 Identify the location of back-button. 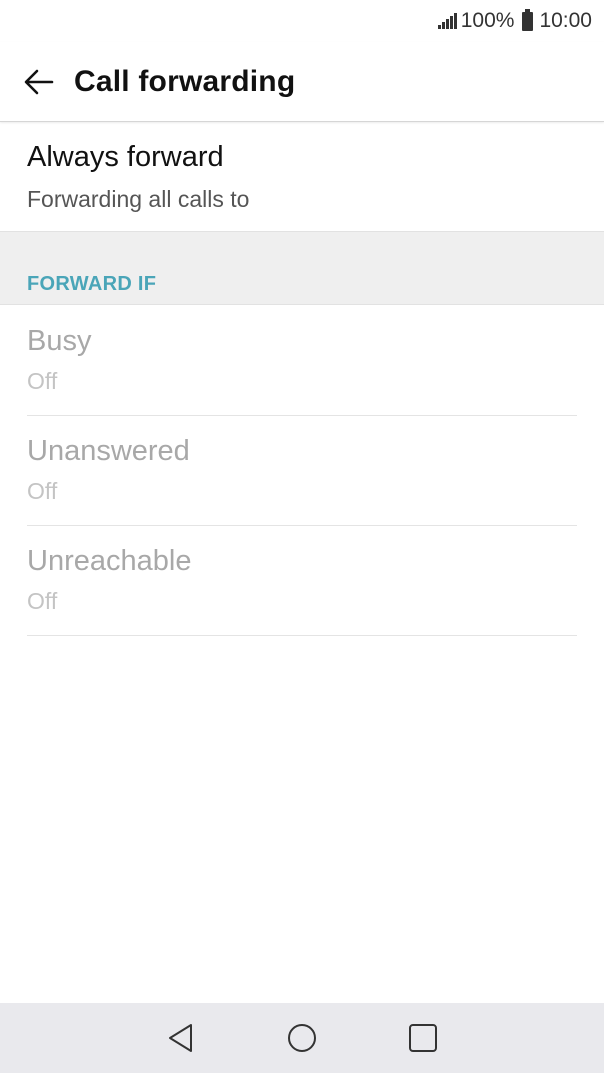
(39, 82).